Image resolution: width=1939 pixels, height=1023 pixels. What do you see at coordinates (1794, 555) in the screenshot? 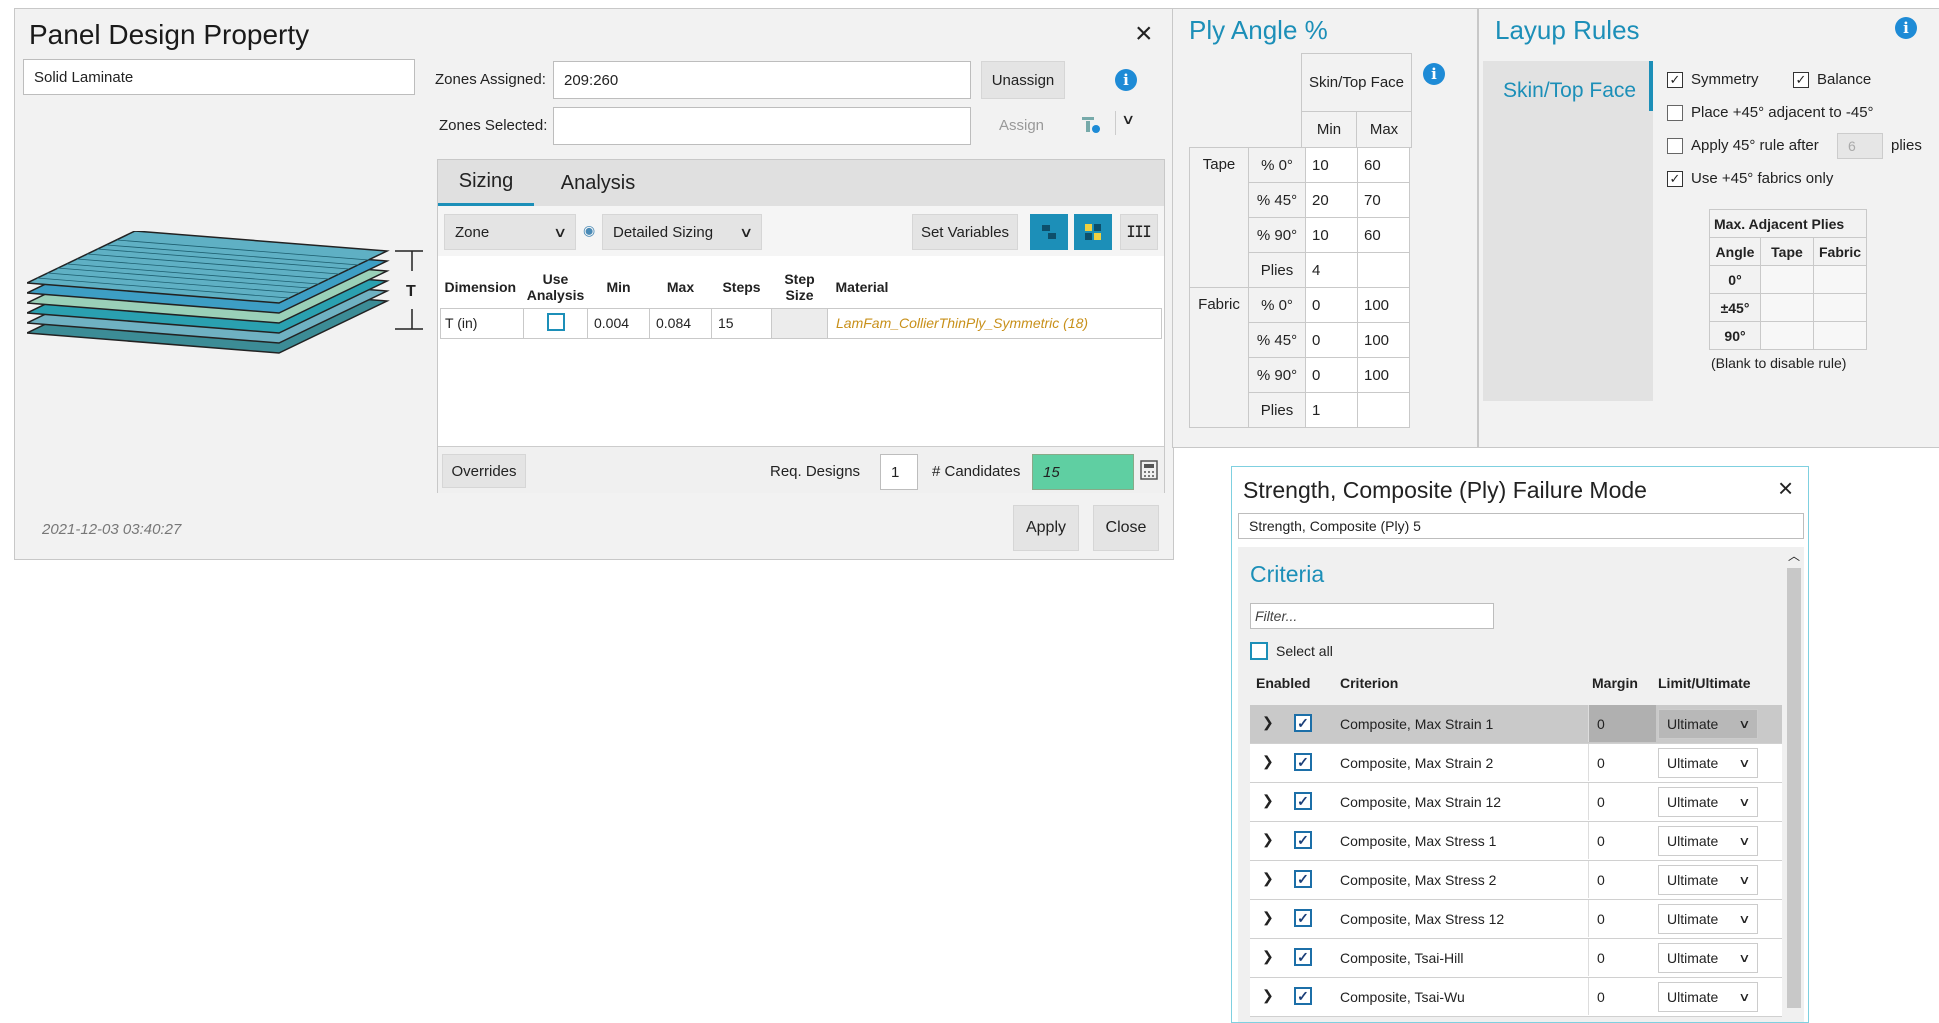
I see `scroll-up-icon: ︿` at bounding box center [1794, 555].